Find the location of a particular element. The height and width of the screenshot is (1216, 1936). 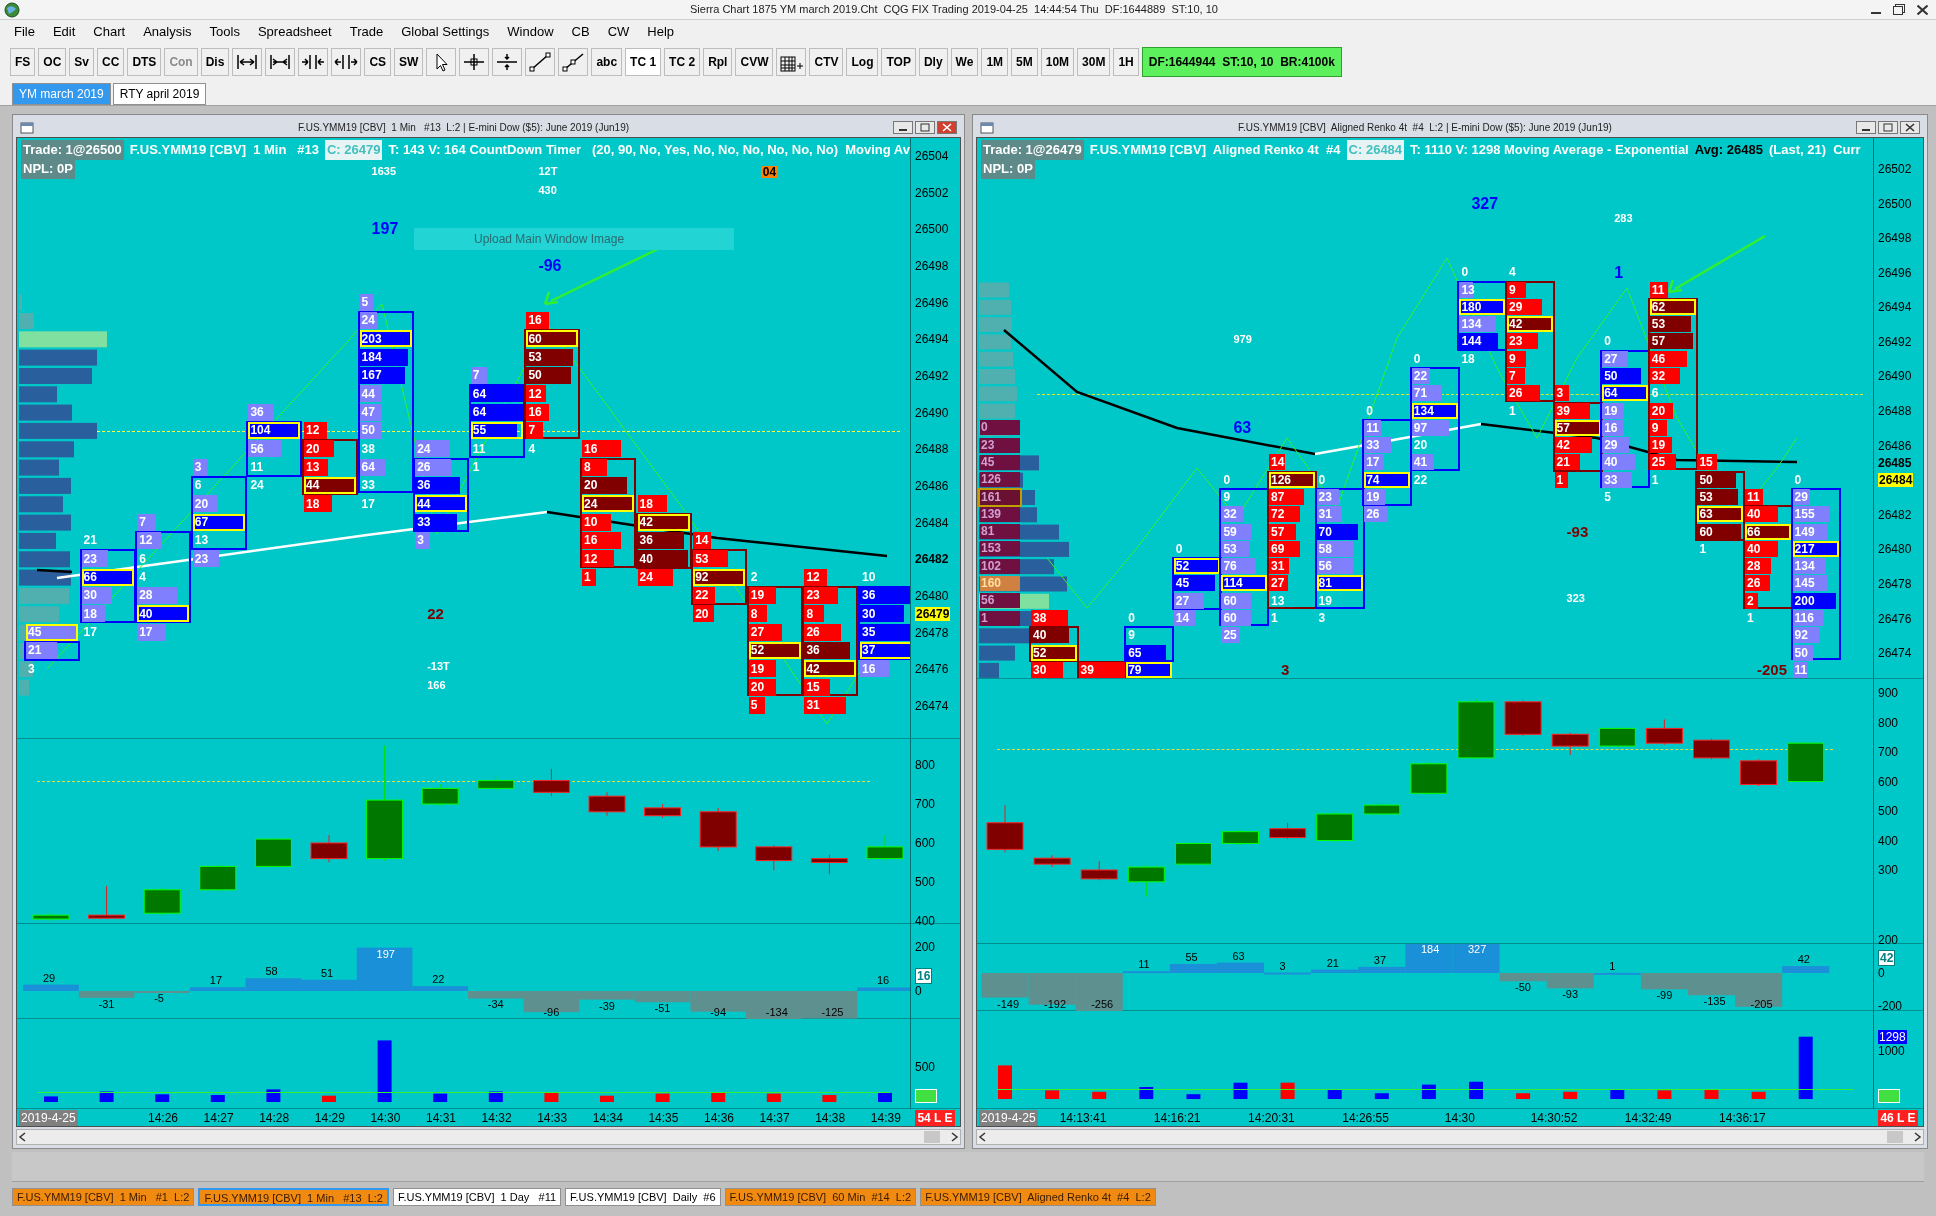

menu-item: Chart is located at coordinates (109, 32).